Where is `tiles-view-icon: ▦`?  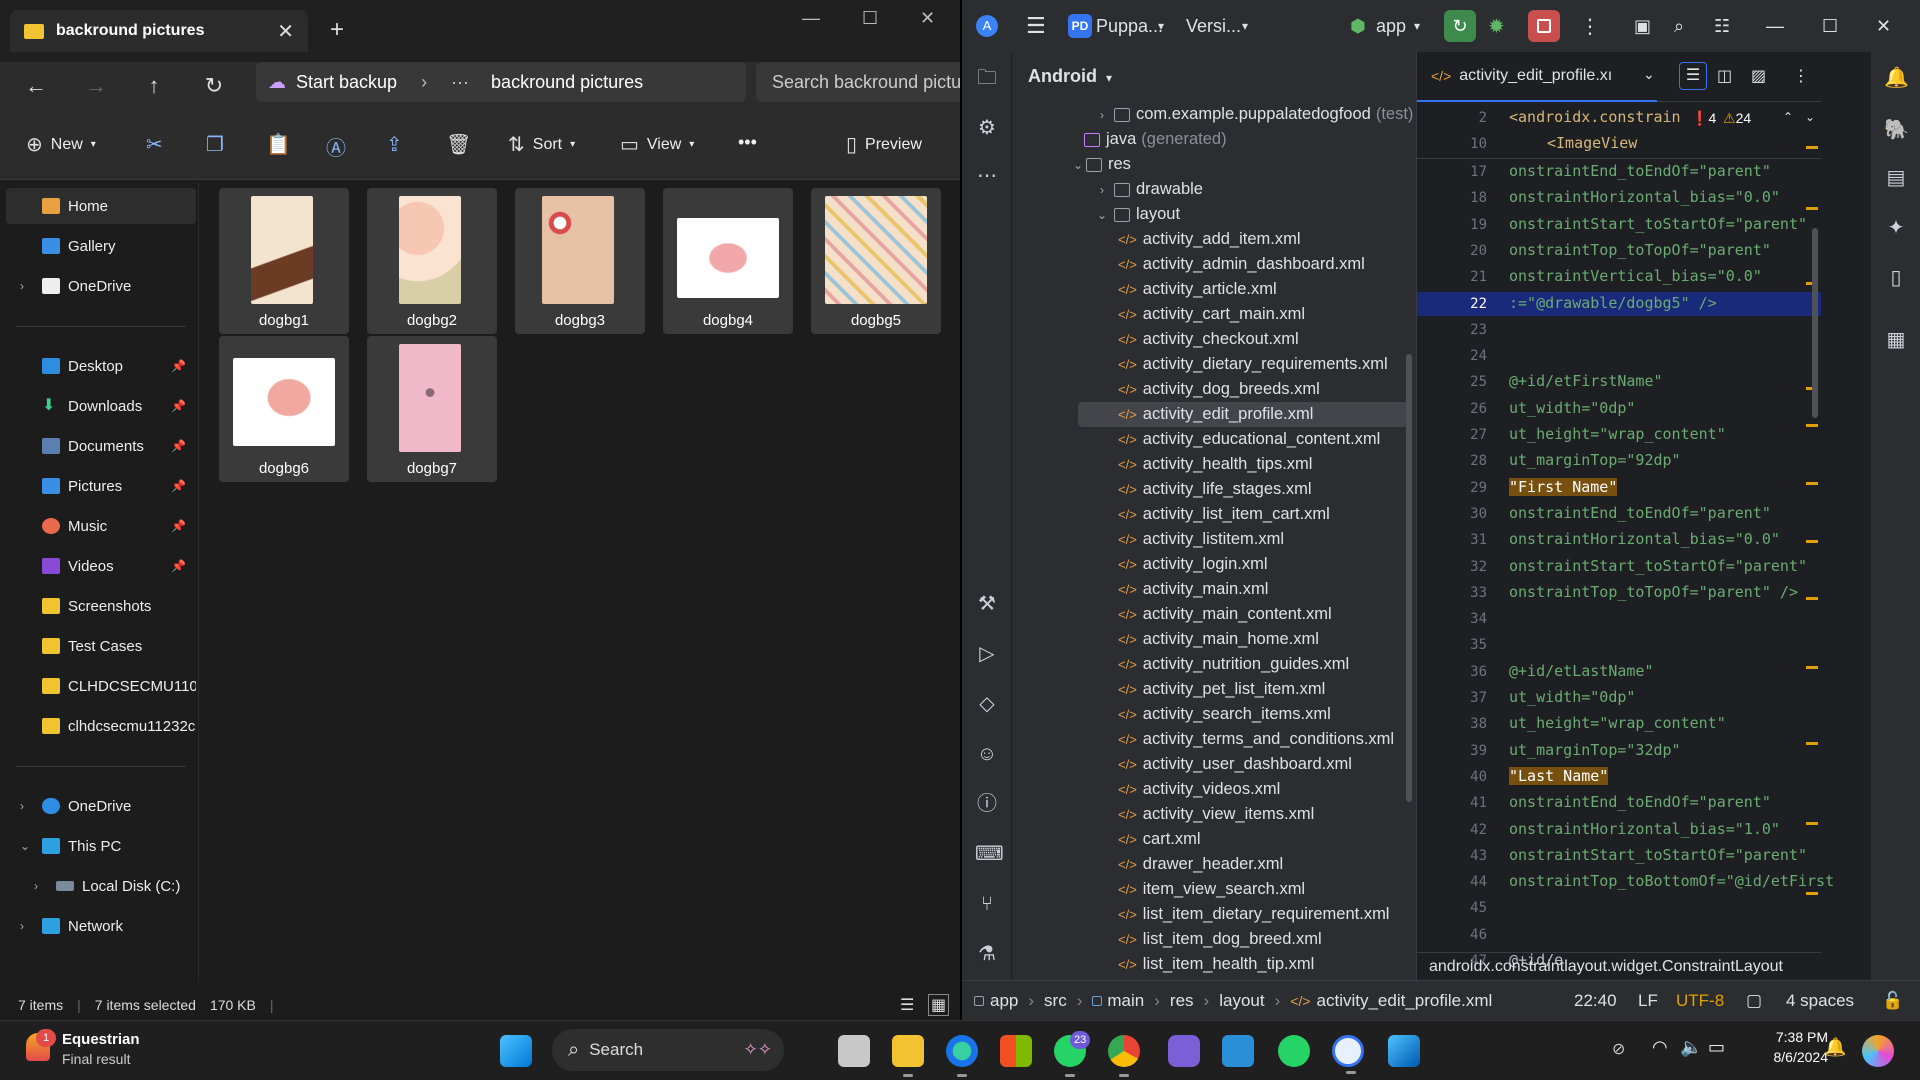
tiles-view-icon: ▦ is located at coordinates (939, 1005).